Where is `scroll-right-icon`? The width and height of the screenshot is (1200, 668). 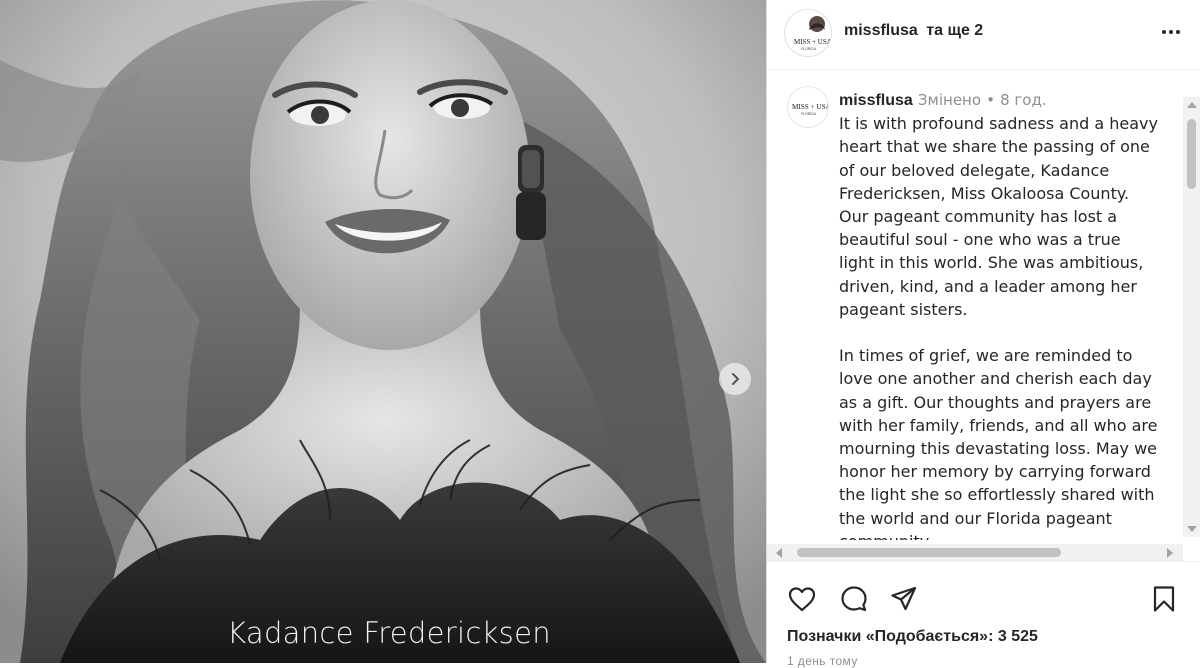 scroll-right-icon is located at coordinates (1170, 553).